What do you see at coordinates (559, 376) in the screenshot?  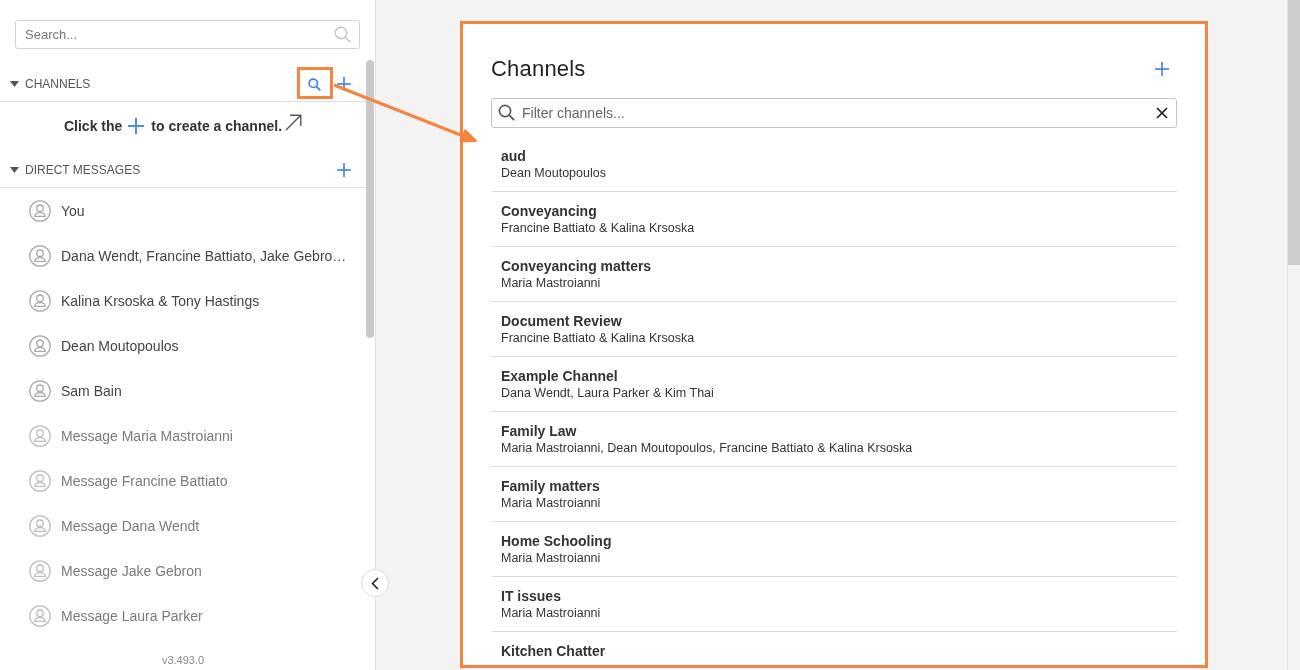 I see `channel-name: Example Channel` at bounding box center [559, 376].